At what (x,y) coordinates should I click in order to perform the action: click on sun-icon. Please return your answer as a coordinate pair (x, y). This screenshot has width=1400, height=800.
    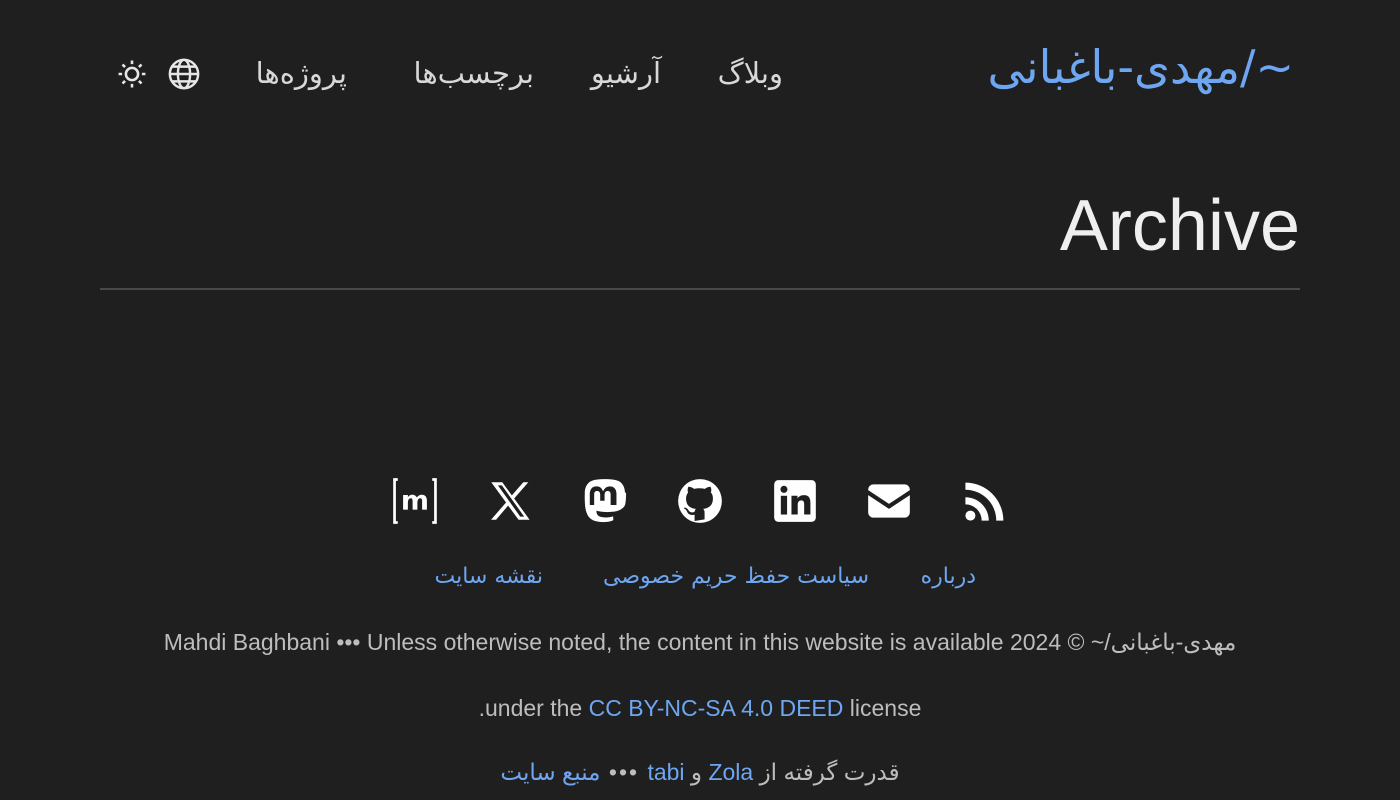
    Looking at the image, I should click on (132, 74).